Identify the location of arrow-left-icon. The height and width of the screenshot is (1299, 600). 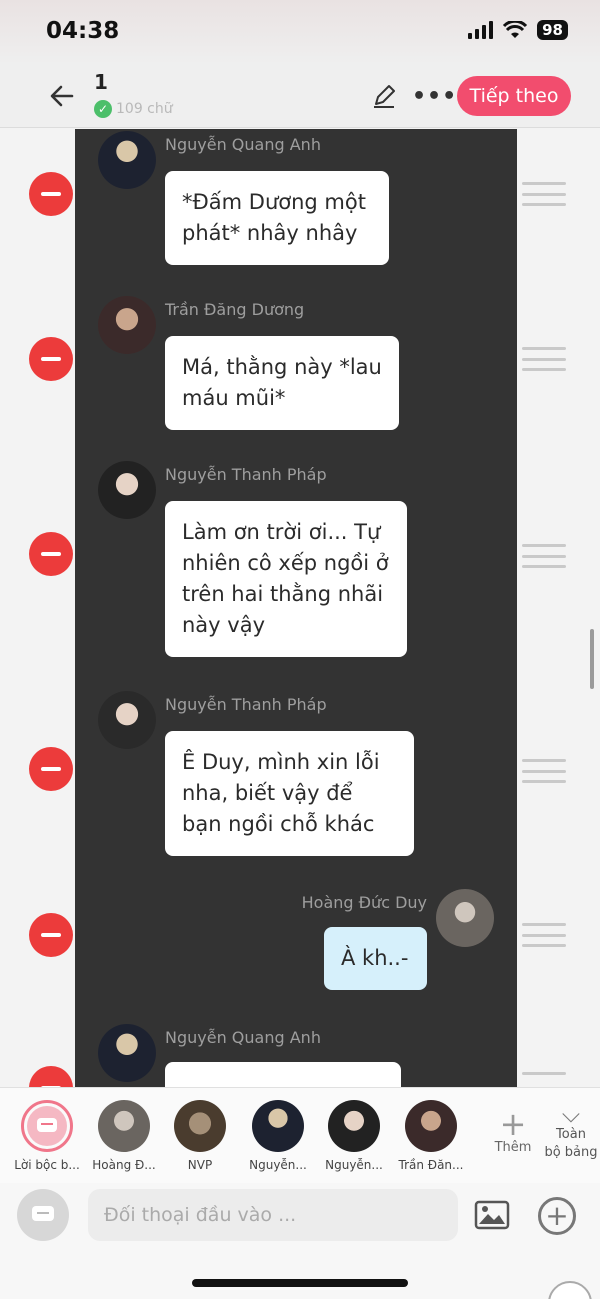
(62, 96).